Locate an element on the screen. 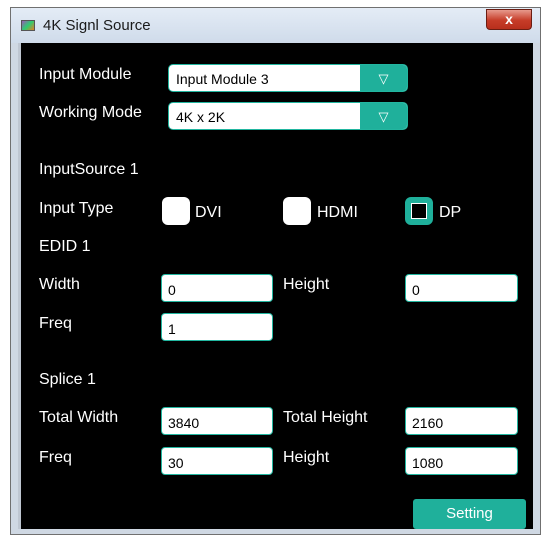 This screenshot has width=542, height=537. window-title: 4K Signl Source is located at coordinates (97, 25).